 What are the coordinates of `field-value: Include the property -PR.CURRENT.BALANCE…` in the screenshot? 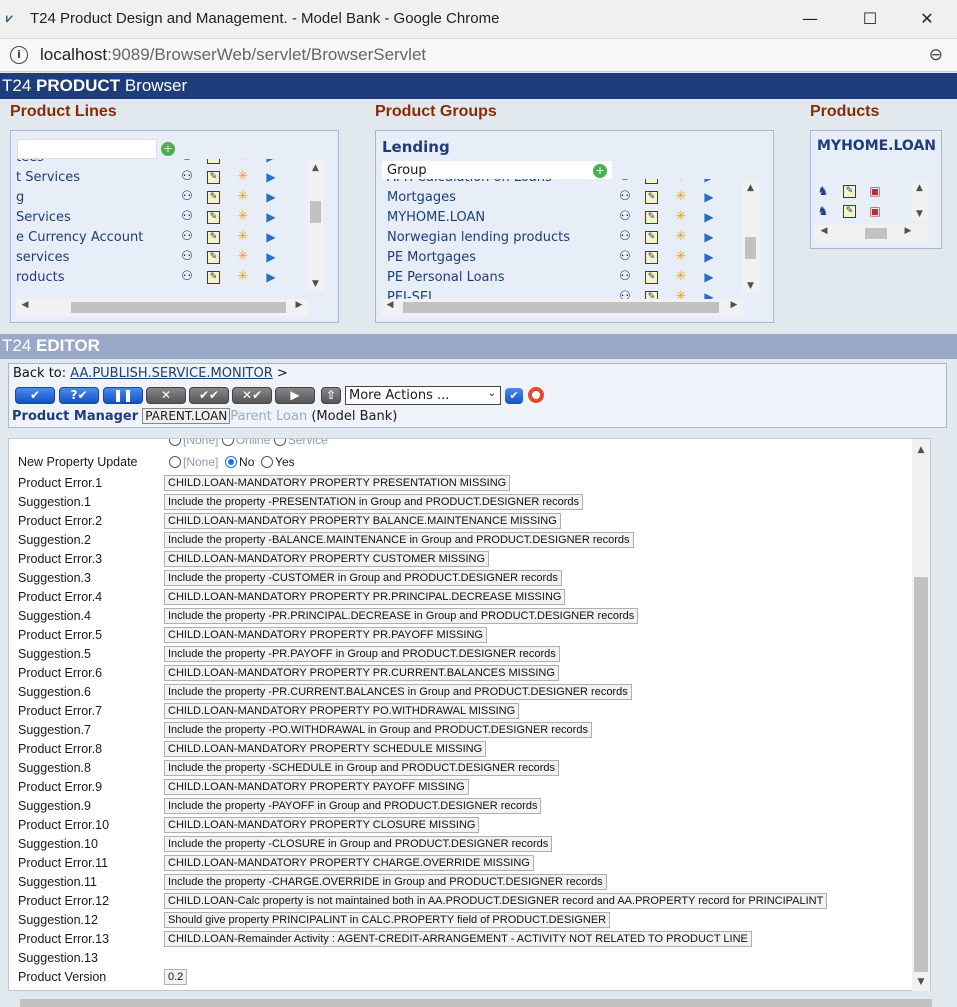 It's located at (398, 692).